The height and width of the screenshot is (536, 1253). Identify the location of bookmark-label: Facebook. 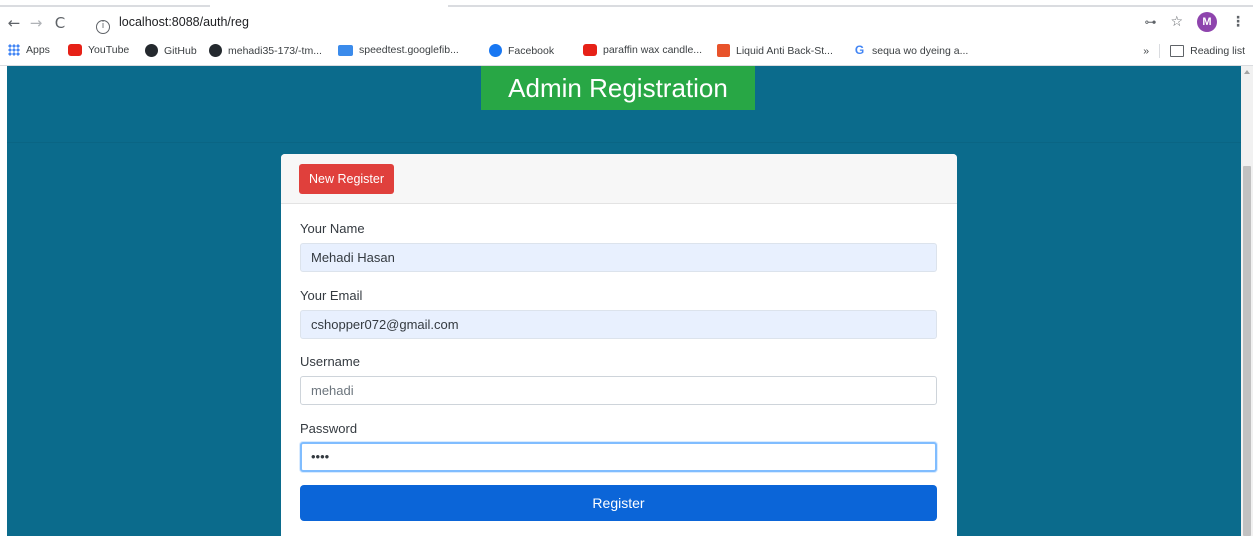
(531, 50).